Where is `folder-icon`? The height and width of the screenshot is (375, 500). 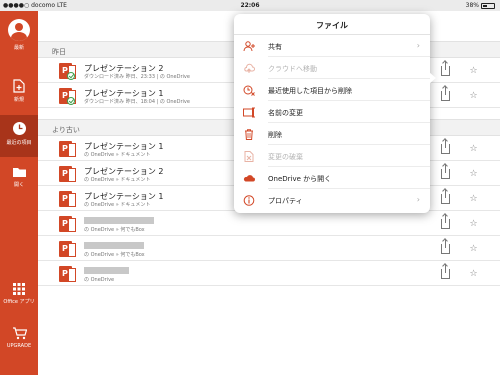
folder-icon is located at coordinates (19, 172).